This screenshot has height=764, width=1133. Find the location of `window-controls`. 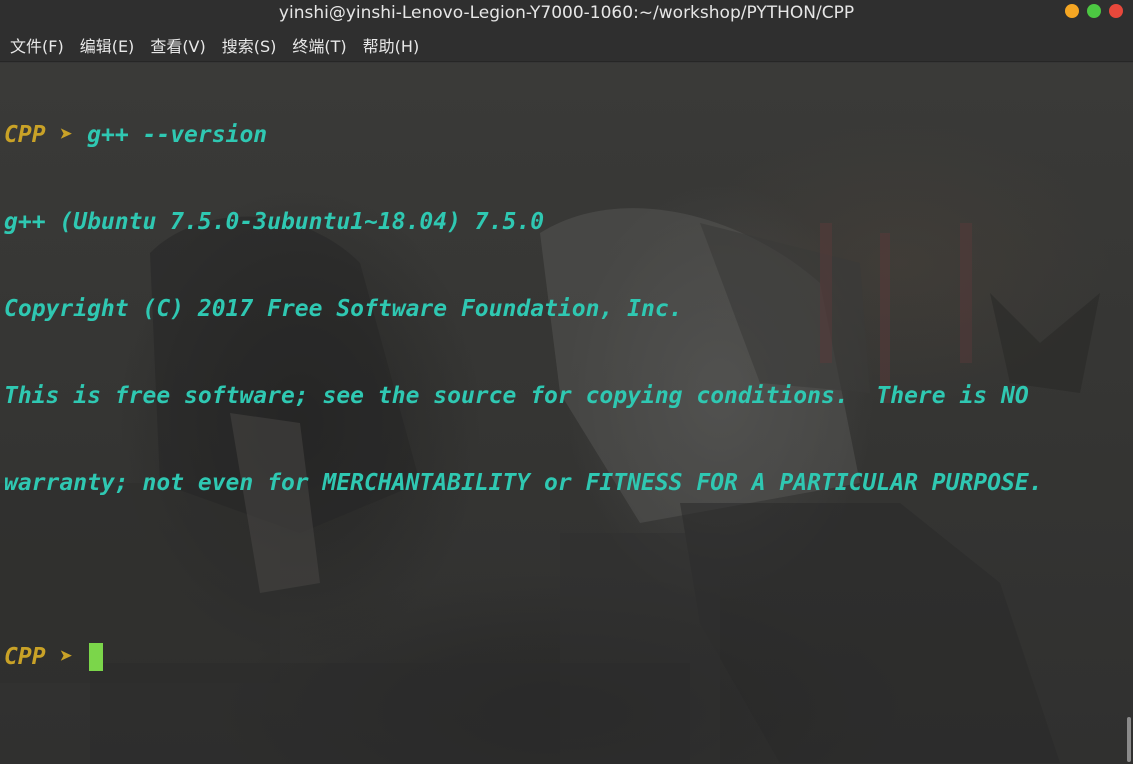

window-controls is located at coordinates (1094, 11).